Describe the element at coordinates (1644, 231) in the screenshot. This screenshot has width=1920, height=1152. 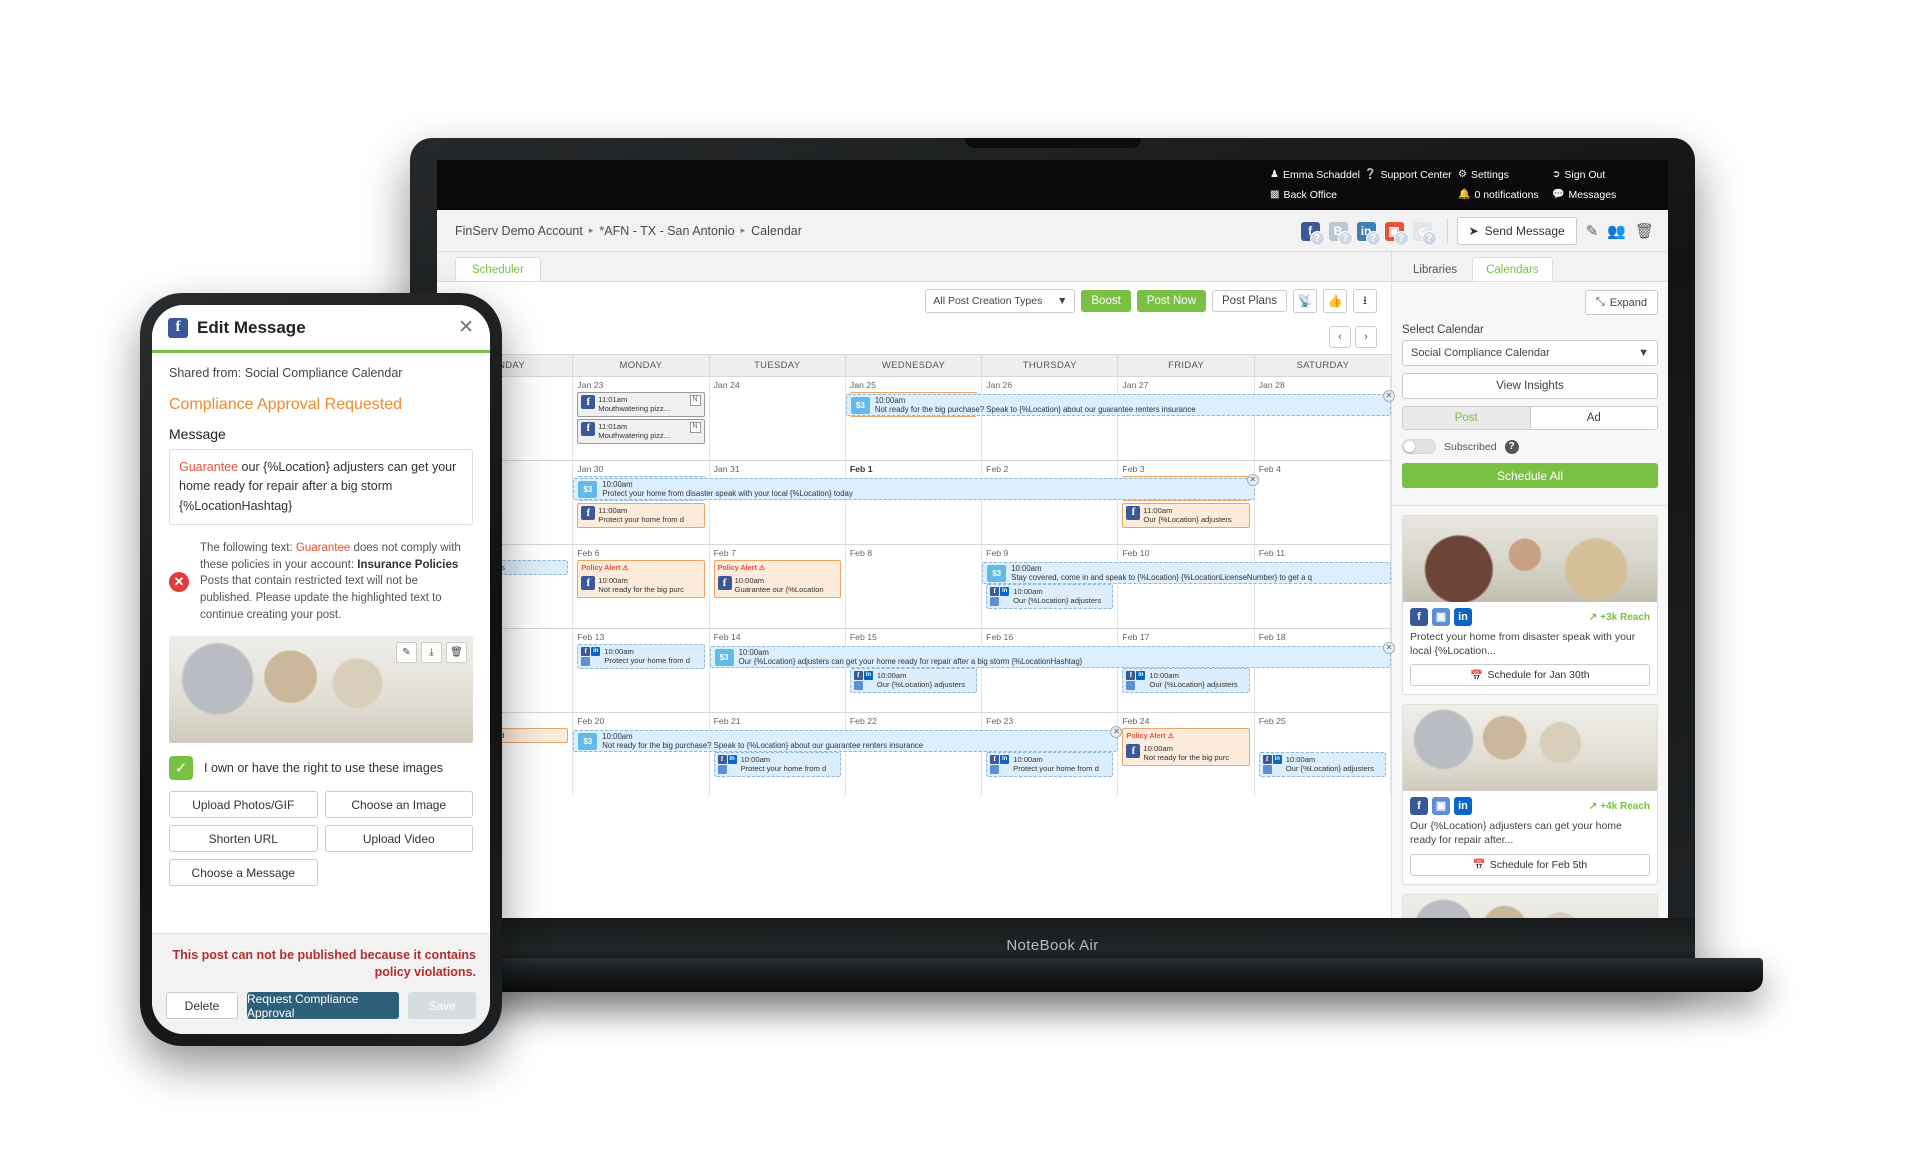
I see `trash-icon: 🗑` at that location.